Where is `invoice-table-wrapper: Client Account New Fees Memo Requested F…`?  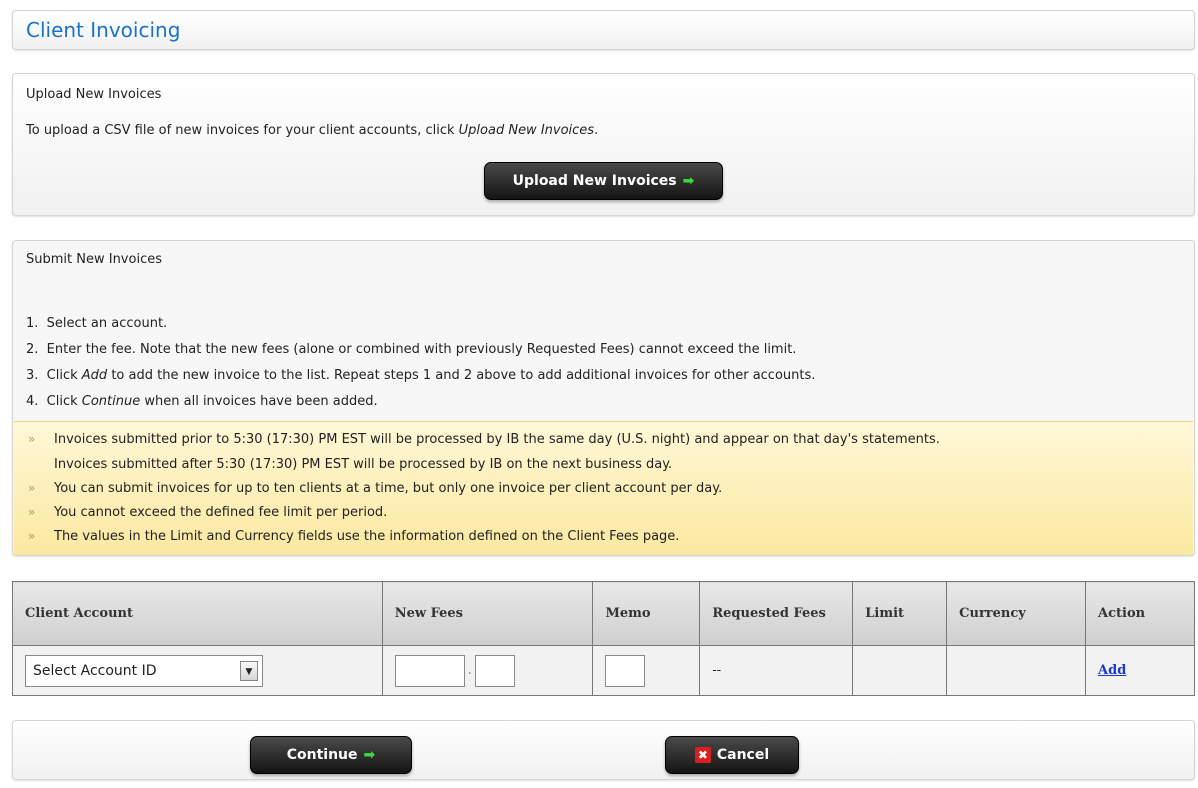
invoice-table-wrapper: Client Account New Fees Memo Requested F… is located at coordinates (603, 638).